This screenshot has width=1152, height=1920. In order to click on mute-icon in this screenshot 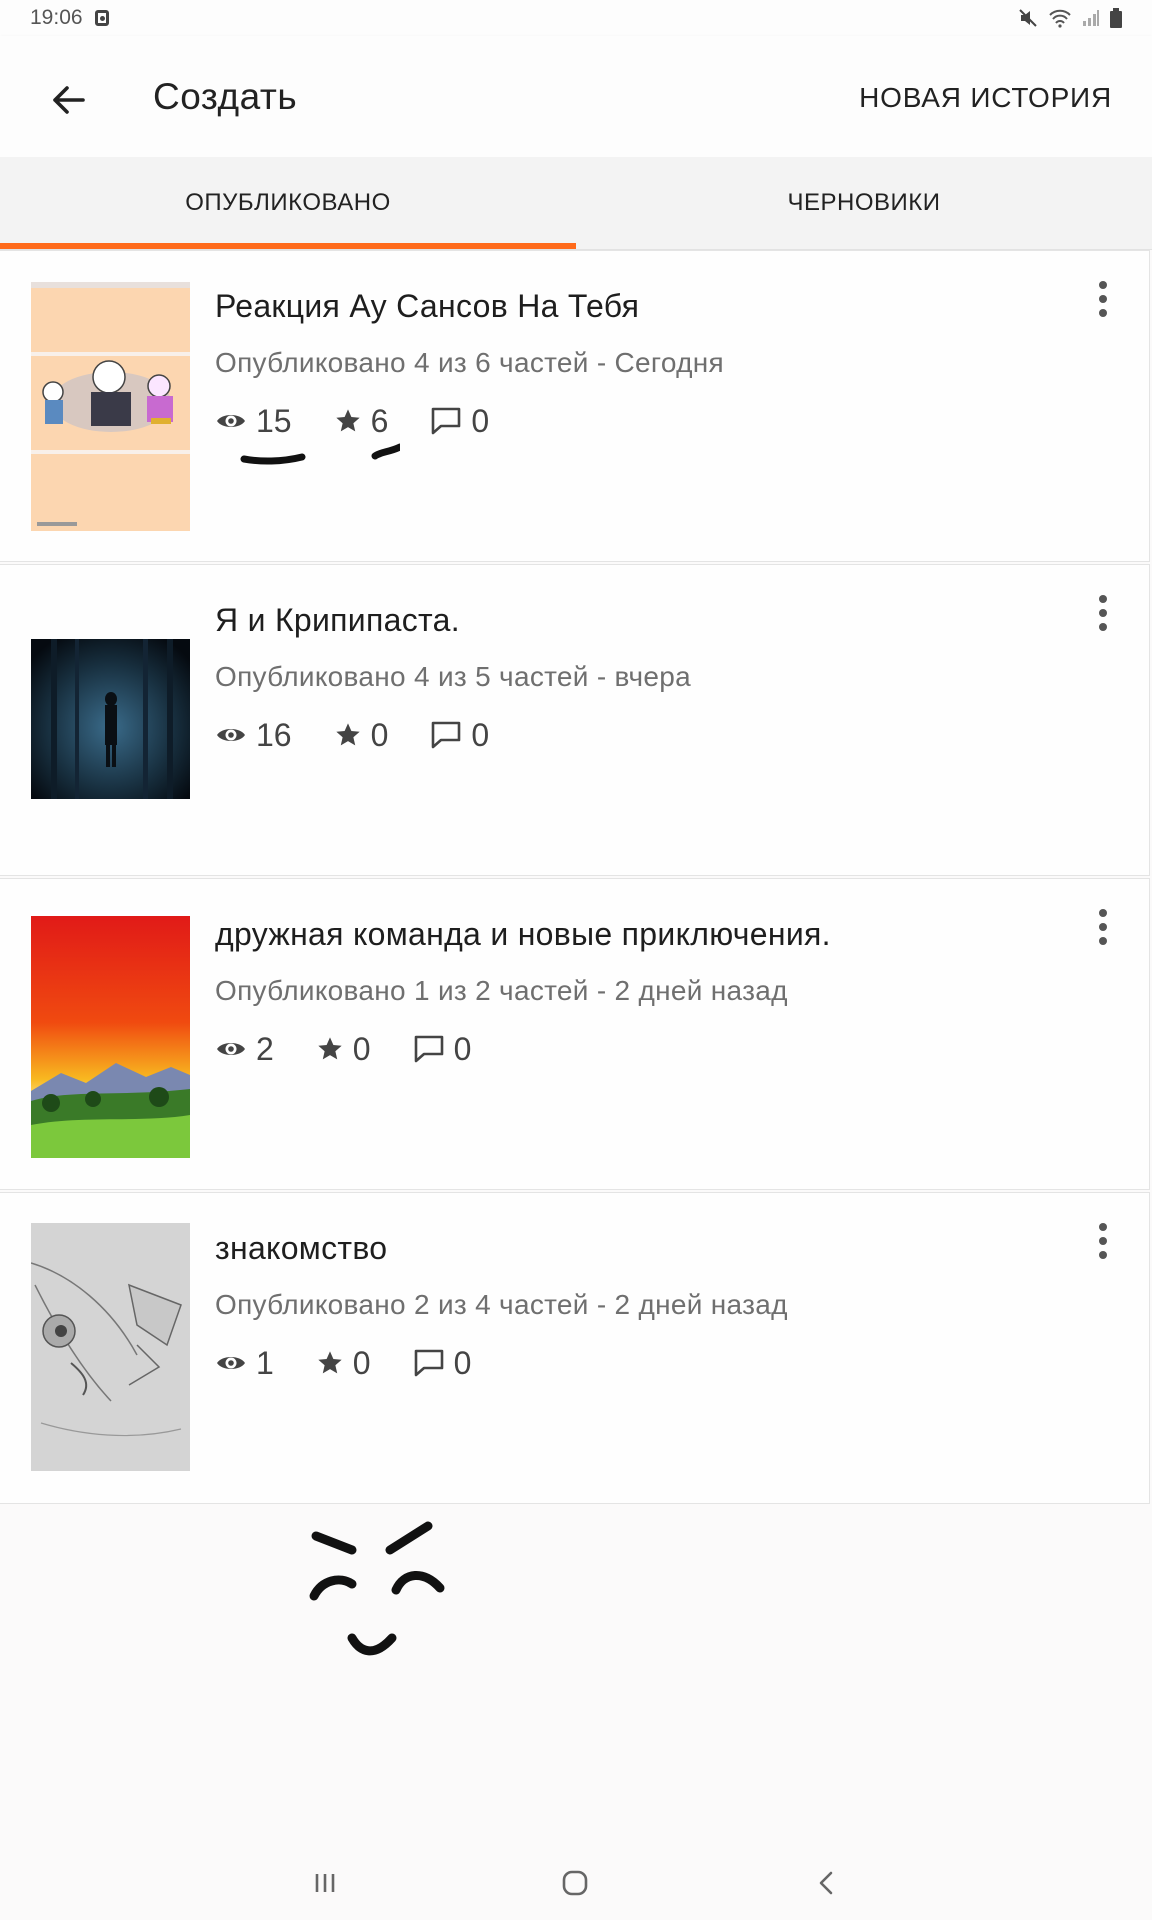, I will do `click(1028, 18)`.